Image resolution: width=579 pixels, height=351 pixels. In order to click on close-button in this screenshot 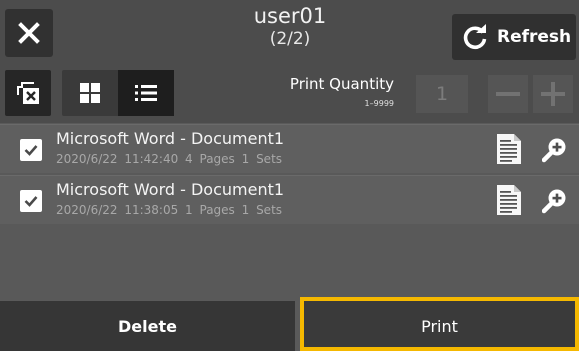, I will do `click(29, 33)`.